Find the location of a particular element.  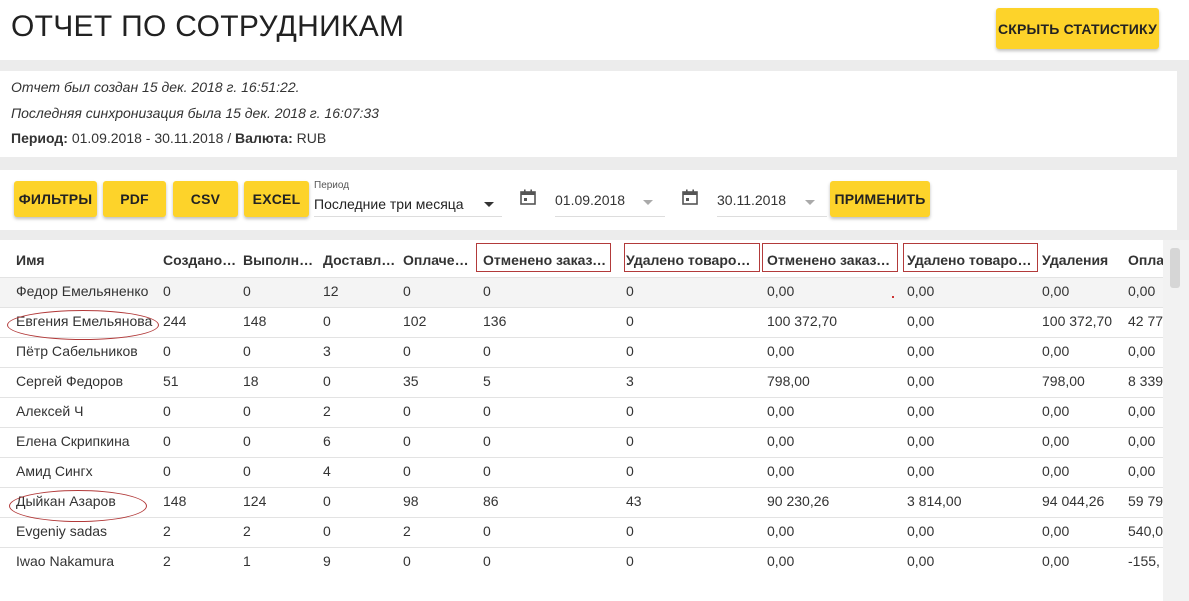

table-cell: 1 is located at coordinates (247, 561).